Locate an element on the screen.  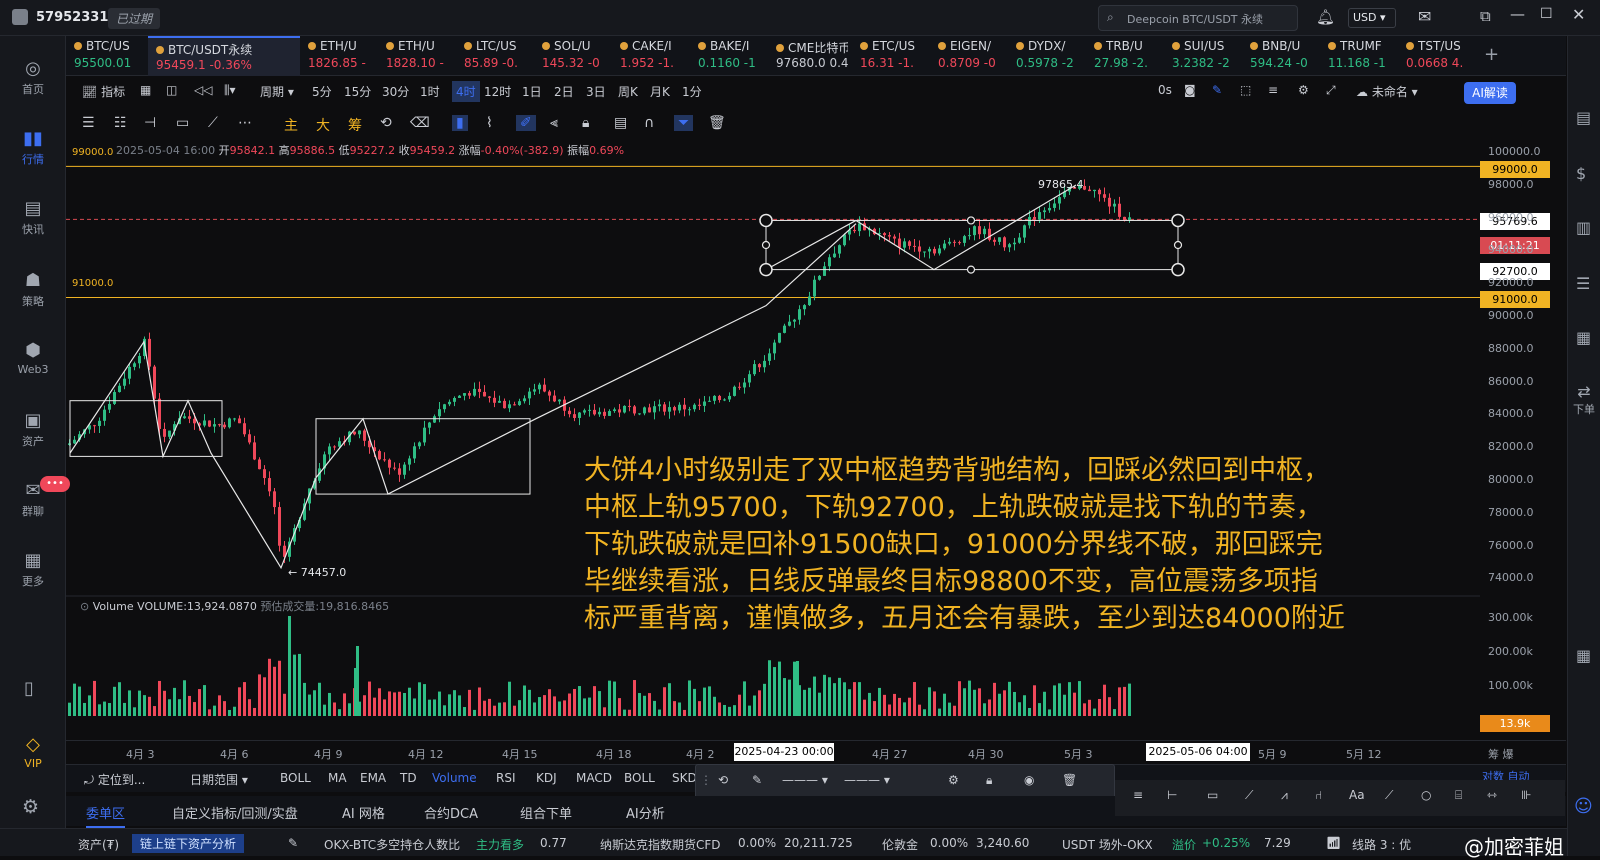
add-tab-icon: + is located at coordinates (1491, 54).